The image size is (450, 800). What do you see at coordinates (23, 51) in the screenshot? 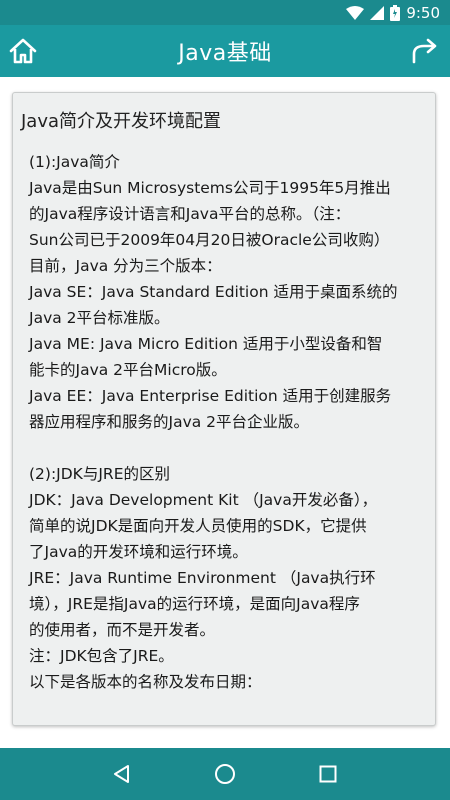
I see `home-icon` at bounding box center [23, 51].